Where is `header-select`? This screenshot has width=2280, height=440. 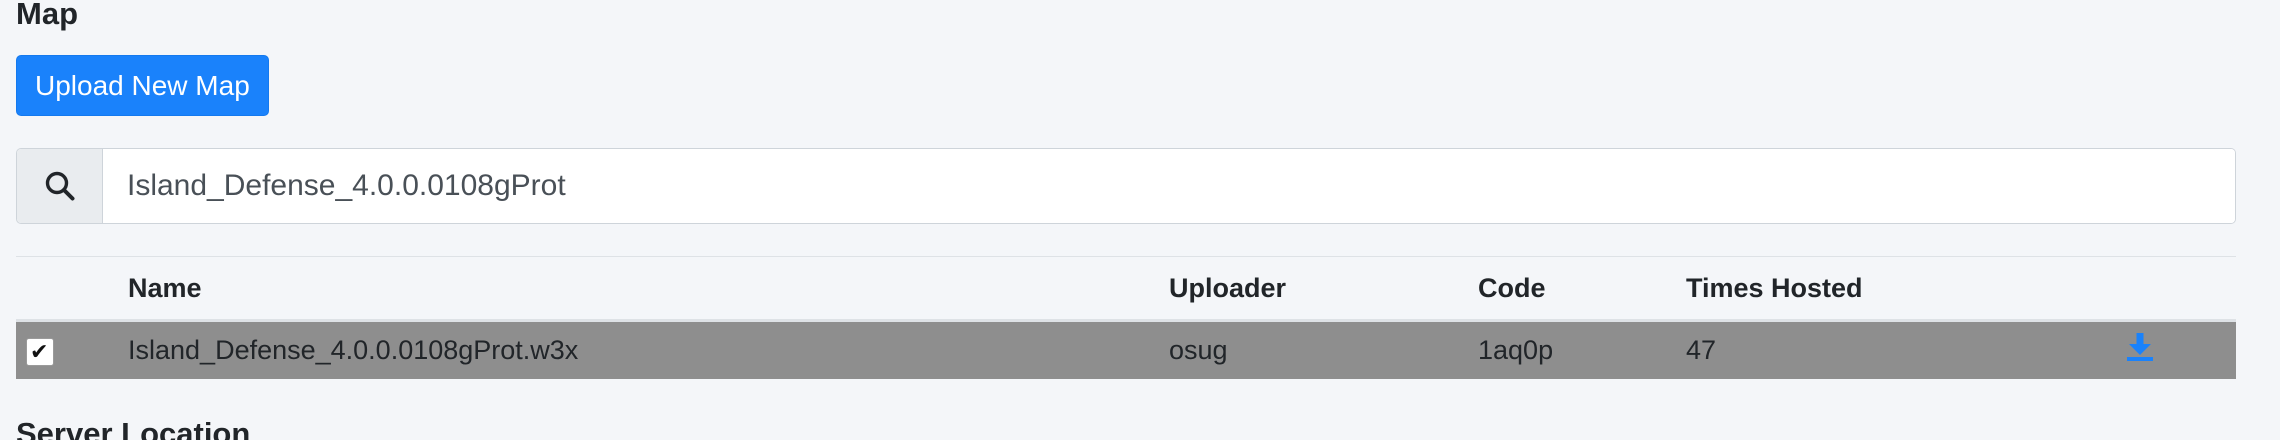 header-select is located at coordinates (72, 289).